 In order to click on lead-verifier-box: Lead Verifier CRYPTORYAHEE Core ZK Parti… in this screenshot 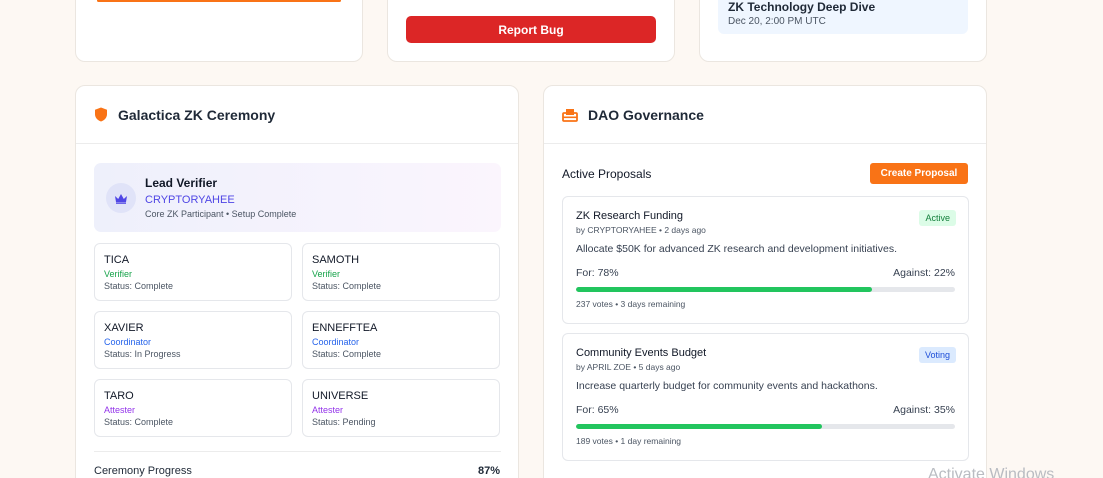, I will do `click(297, 197)`.